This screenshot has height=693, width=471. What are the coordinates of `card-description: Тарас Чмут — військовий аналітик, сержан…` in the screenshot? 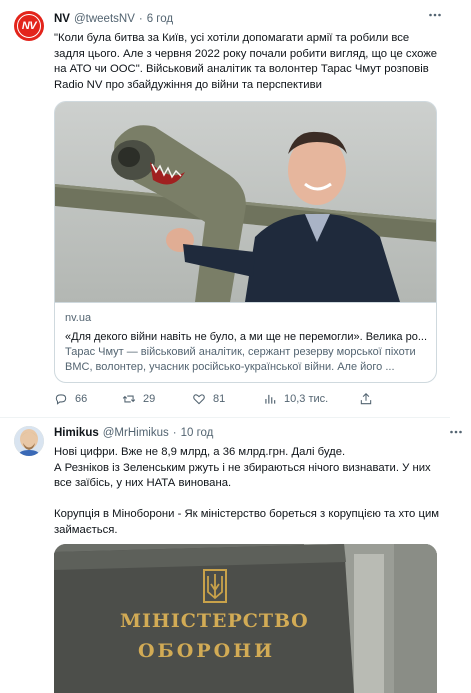 It's located at (240, 359).